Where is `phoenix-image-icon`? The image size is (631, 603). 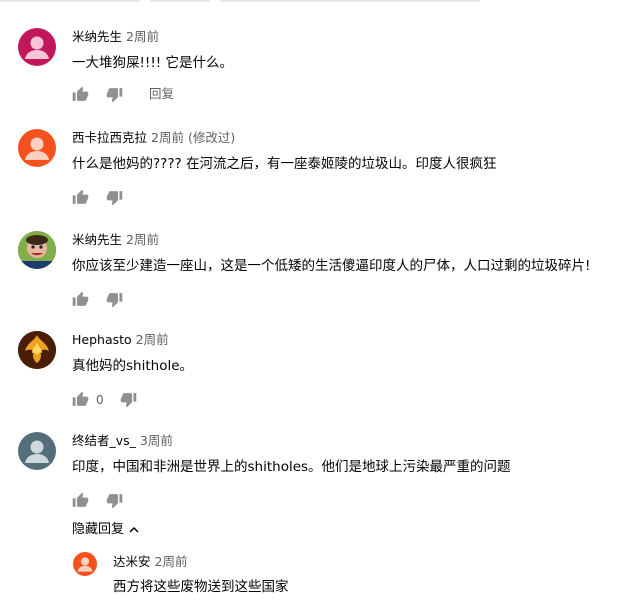
phoenix-image-icon is located at coordinates (37, 350).